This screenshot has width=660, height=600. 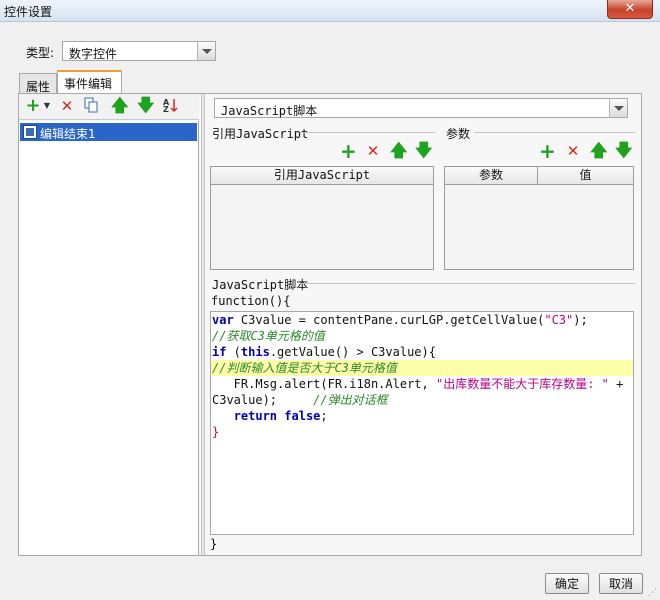 What do you see at coordinates (216, 432) in the screenshot?
I see `code-line-8: }` at bounding box center [216, 432].